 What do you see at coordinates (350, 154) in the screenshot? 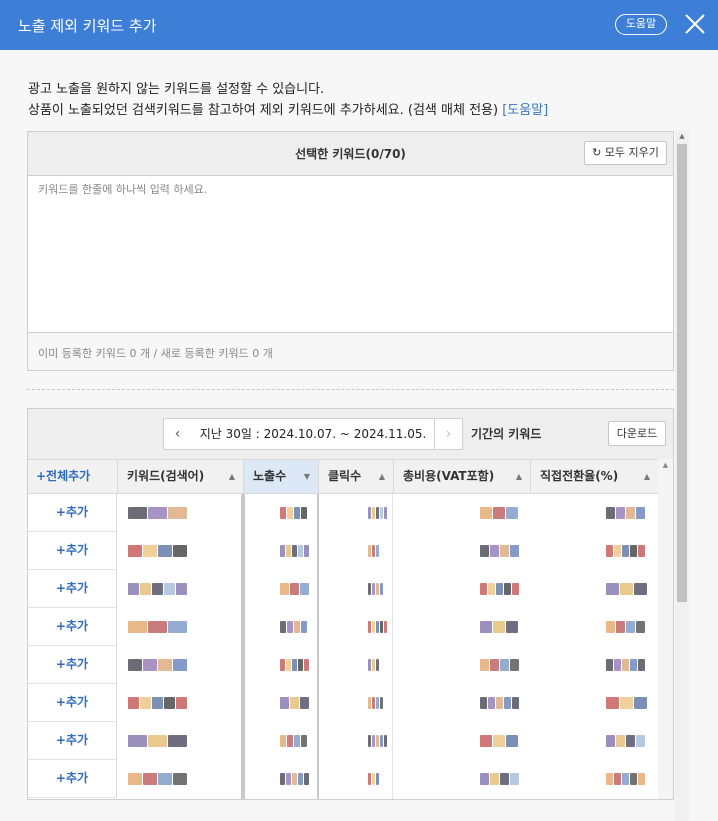
I see `selected-keywords-header: 선택한 키워드(0/70) ↻ 모두 지우기` at bounding box center [350, 154].